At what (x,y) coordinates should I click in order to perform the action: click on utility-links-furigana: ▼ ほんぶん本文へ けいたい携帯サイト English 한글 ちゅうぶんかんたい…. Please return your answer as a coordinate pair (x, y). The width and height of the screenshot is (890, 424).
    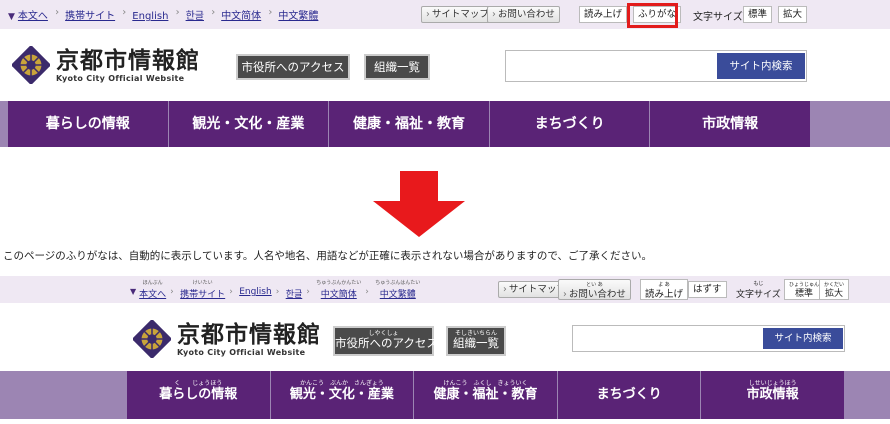
    Looking at the image, I should click on (282, 290).